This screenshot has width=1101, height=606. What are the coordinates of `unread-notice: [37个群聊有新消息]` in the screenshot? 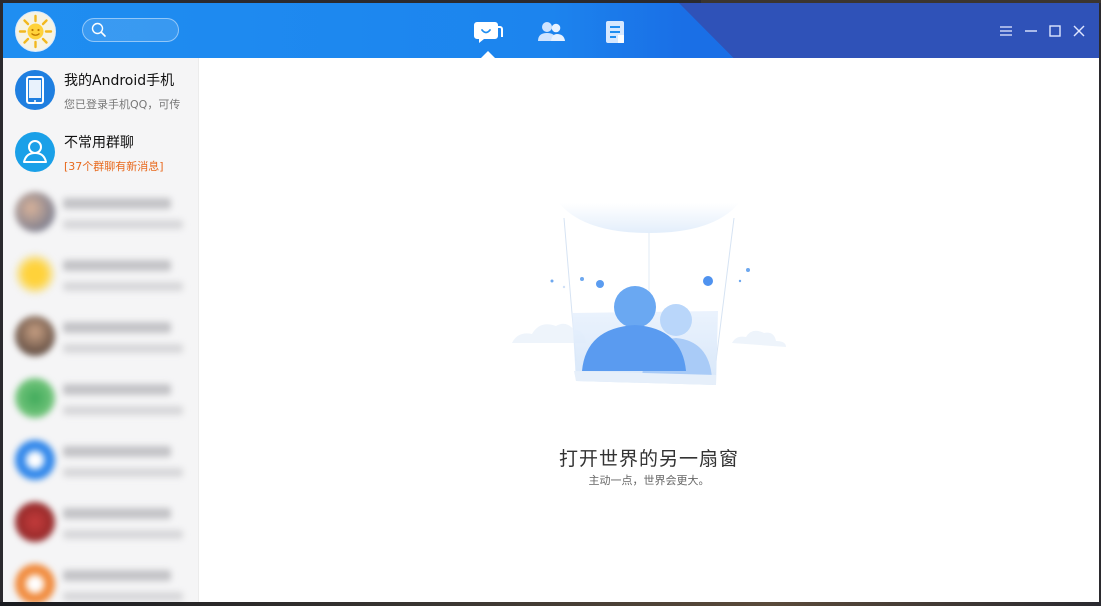 It's located at (114, 166).